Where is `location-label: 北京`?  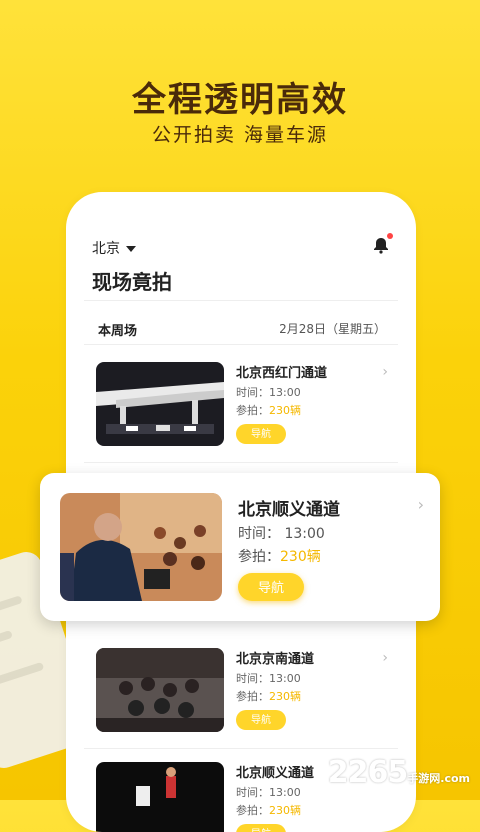 location-label: 北京 is located at coordinates (106, 249).